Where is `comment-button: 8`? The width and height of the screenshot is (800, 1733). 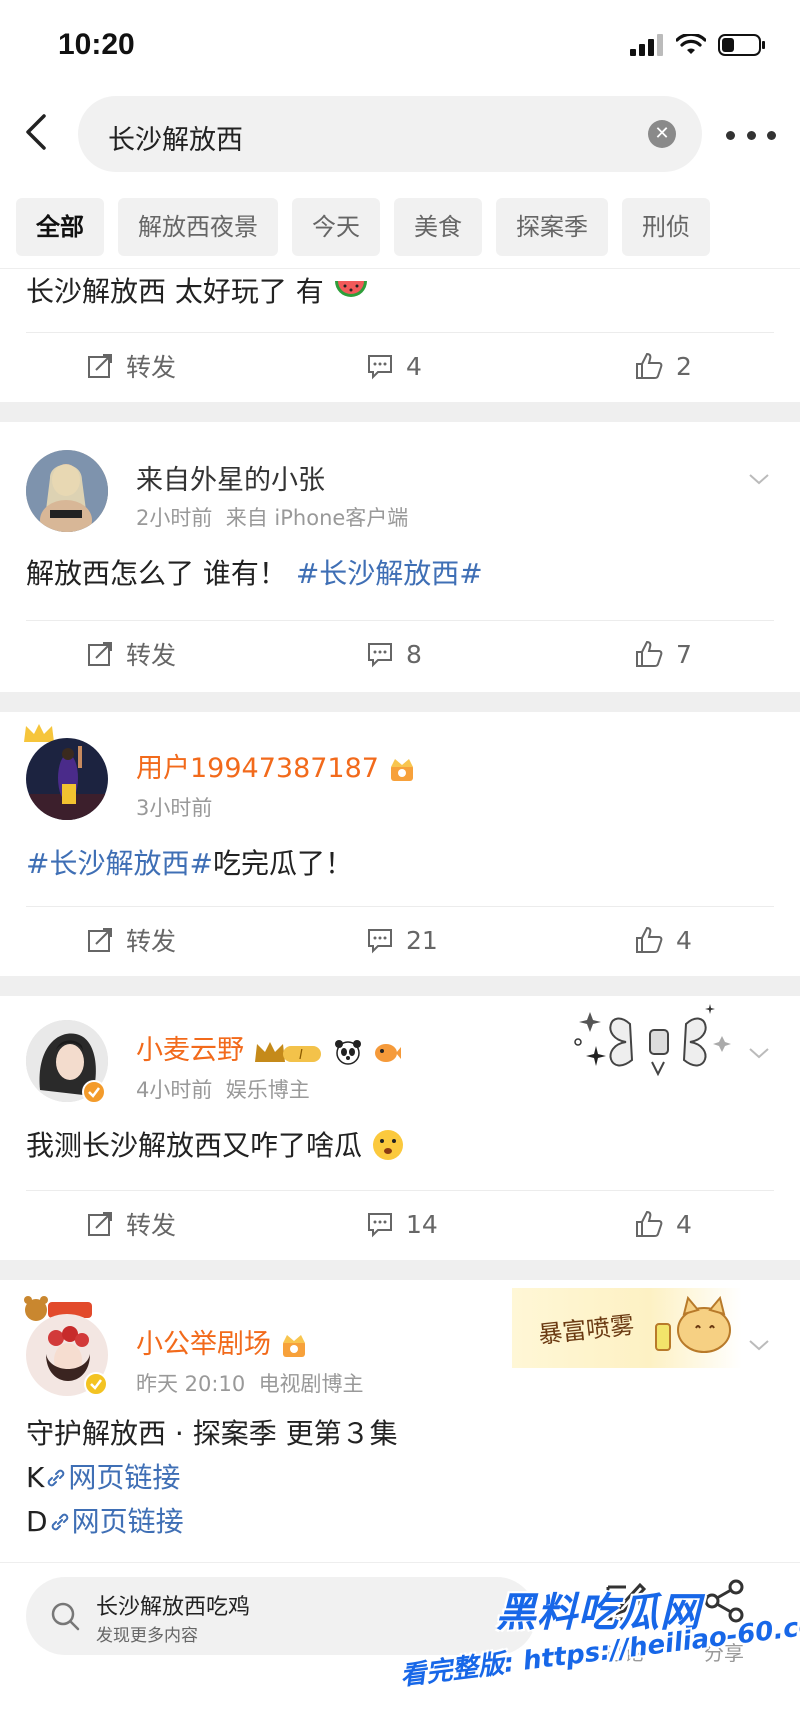
comment-button: 8 is located at coordinates (394, 654).